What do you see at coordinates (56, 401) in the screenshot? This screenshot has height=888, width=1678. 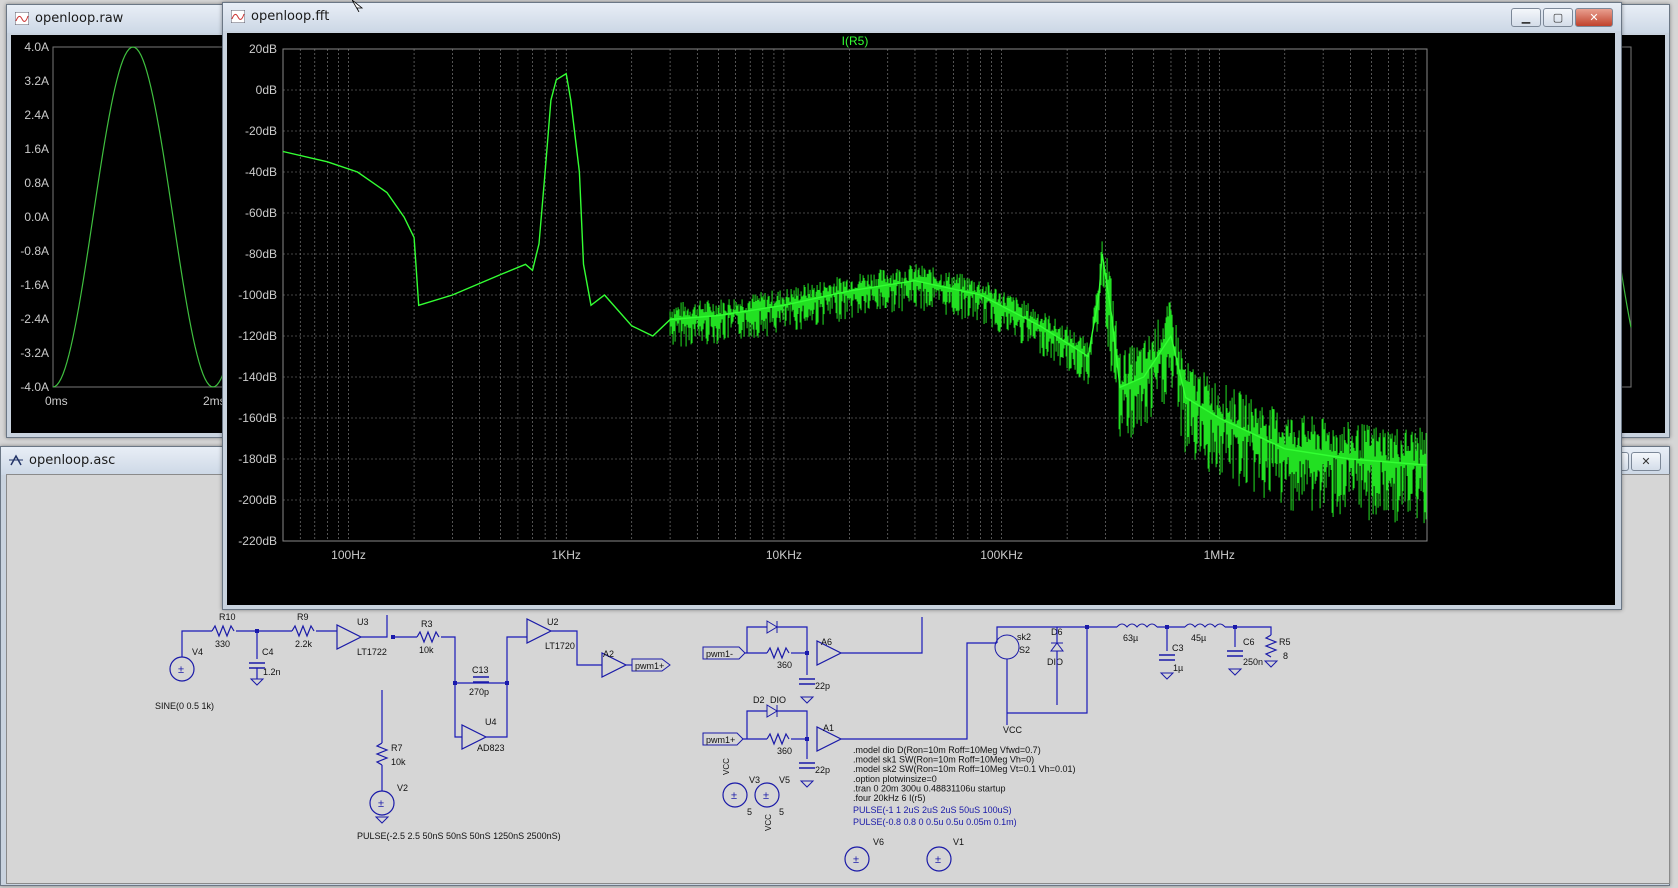 I see `raw-x-tick-label: 0ms` at bounding box center [56, 401].